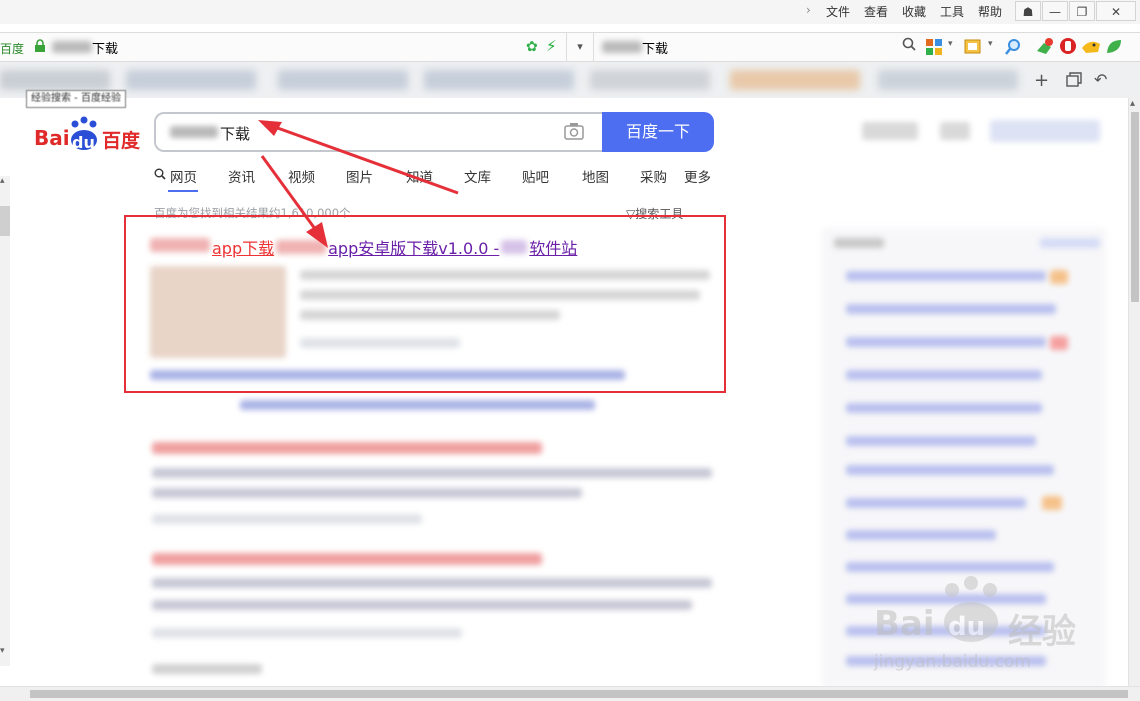 Image resolution: width=1140 pixels, height=701 pixels. I want to click on menu-tools: 工具, so click(952, 11).